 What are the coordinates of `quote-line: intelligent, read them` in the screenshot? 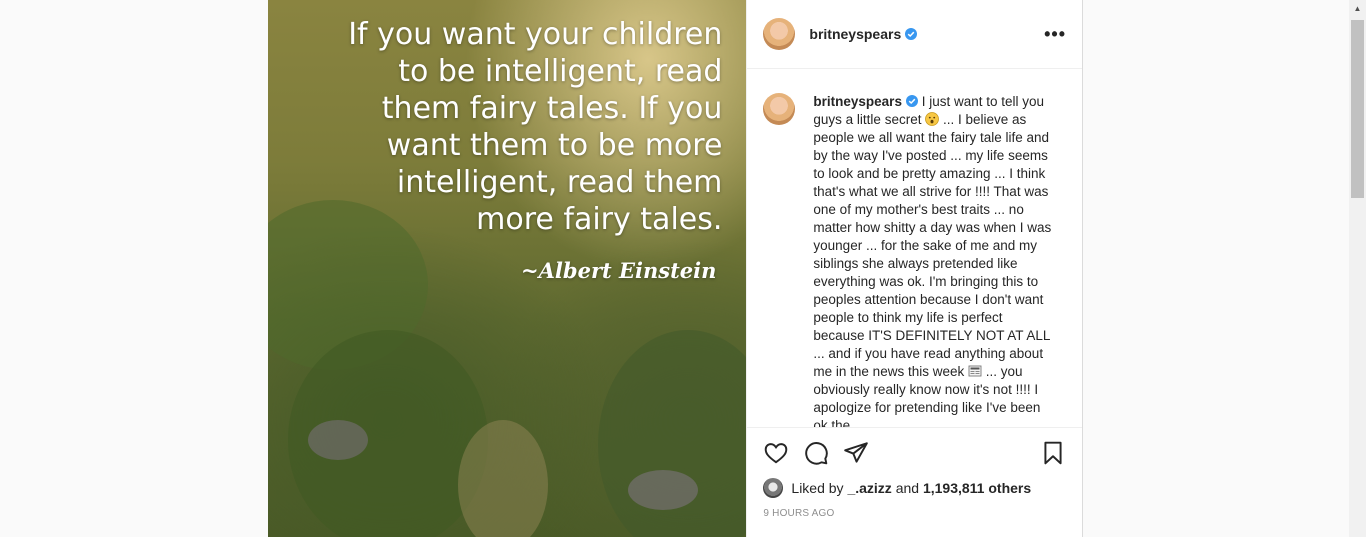 It's located at (559, 182).